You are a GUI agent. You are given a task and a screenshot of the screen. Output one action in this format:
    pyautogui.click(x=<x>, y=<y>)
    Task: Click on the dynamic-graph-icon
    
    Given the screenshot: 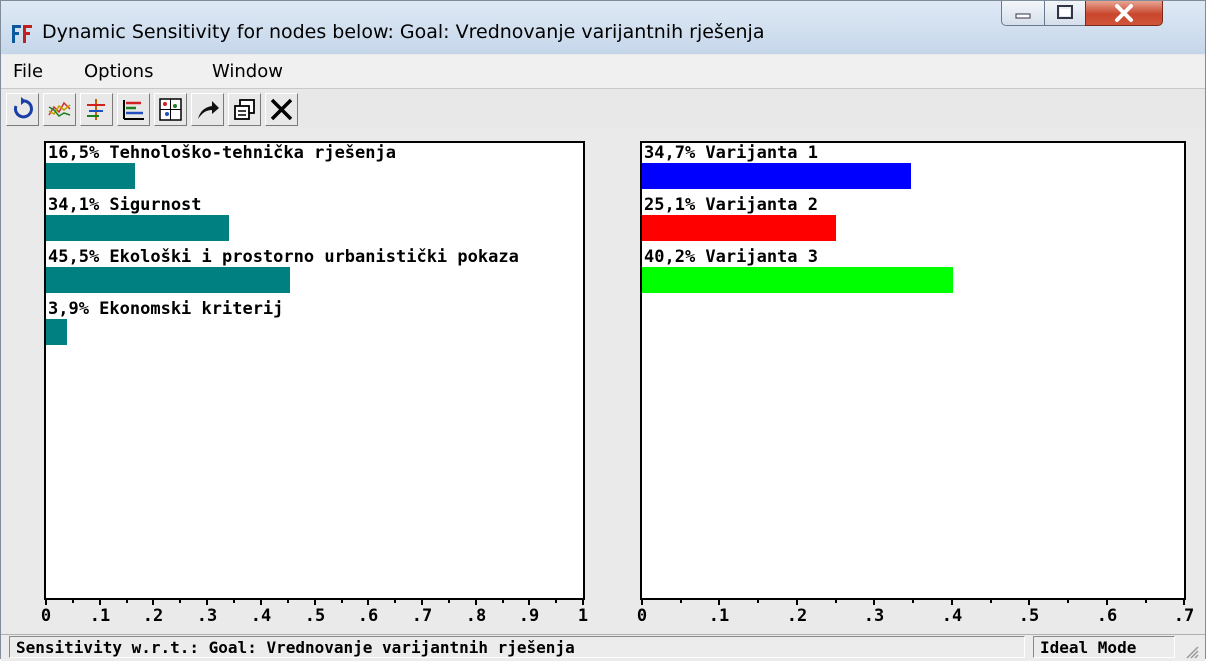 What is the action you would take?
    pyautogui.click(x=59, y=109)
    